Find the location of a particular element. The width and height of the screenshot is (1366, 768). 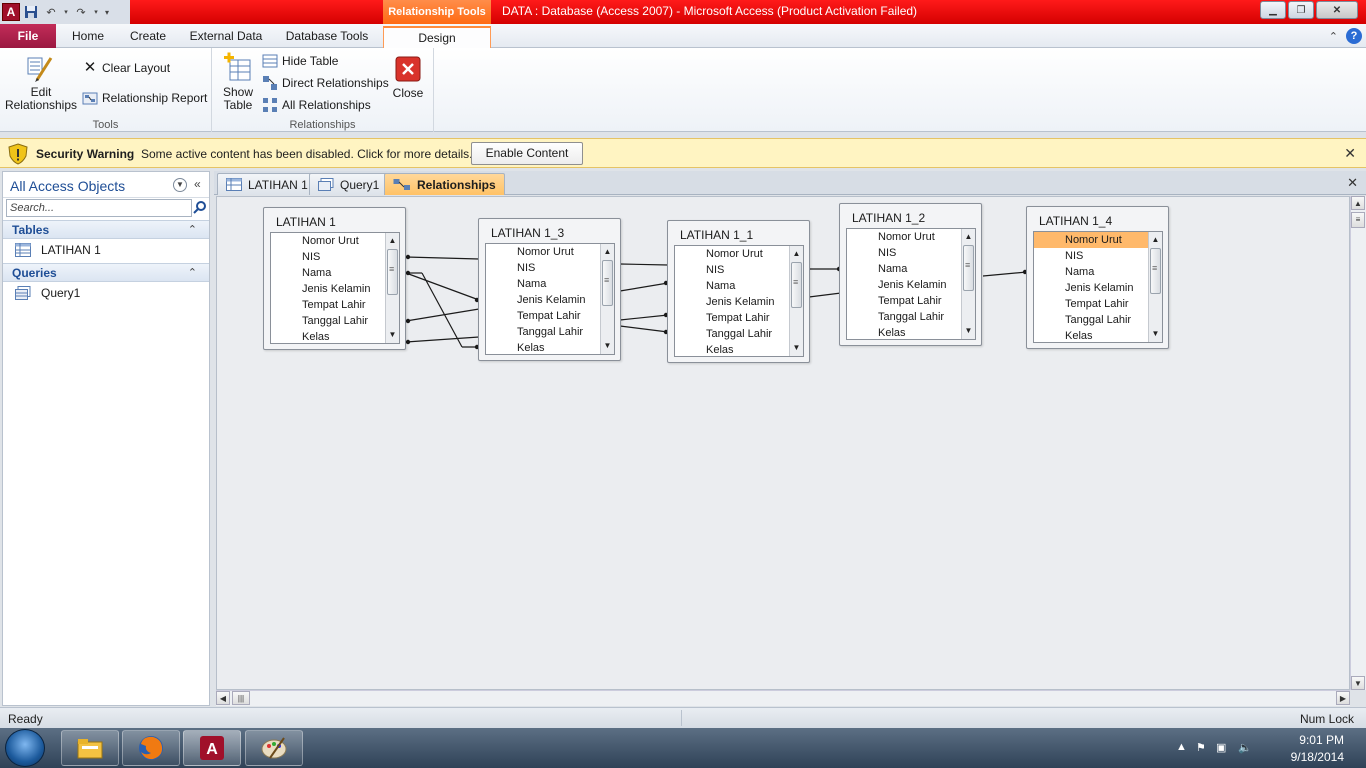

access-icon: A is located at coordinates (212, 748).